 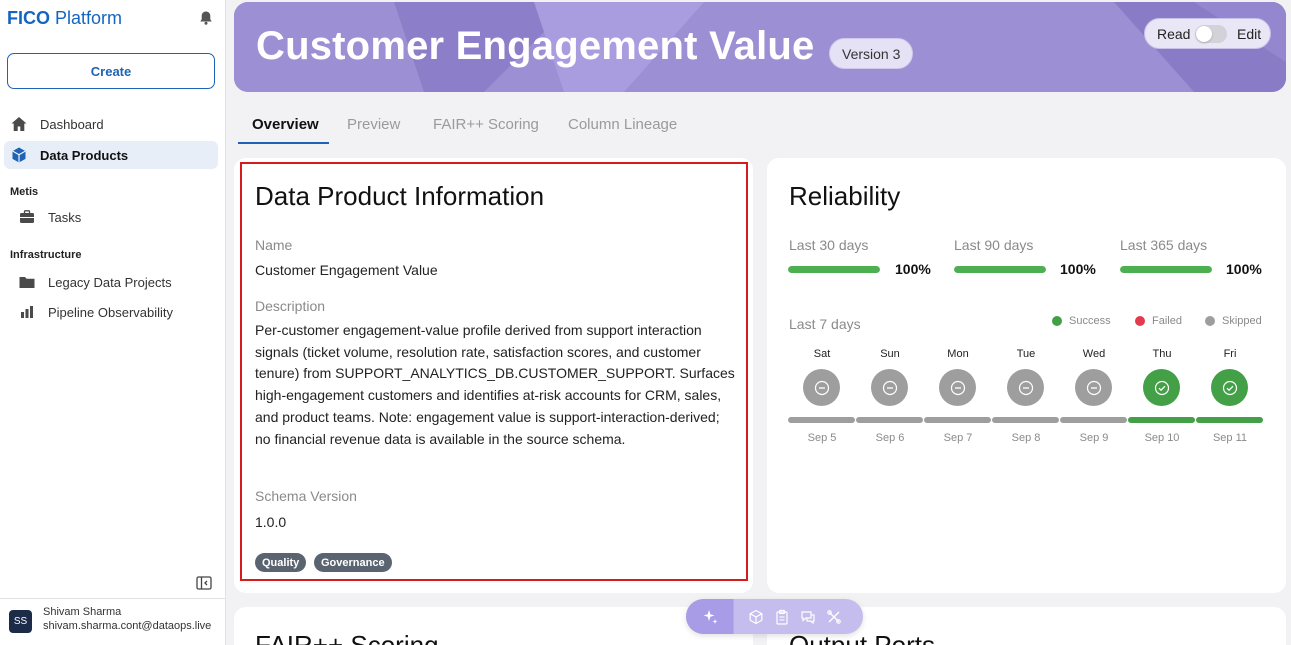 I want to click on period-label-90: Last 90 days, so click(x=994, y=245).